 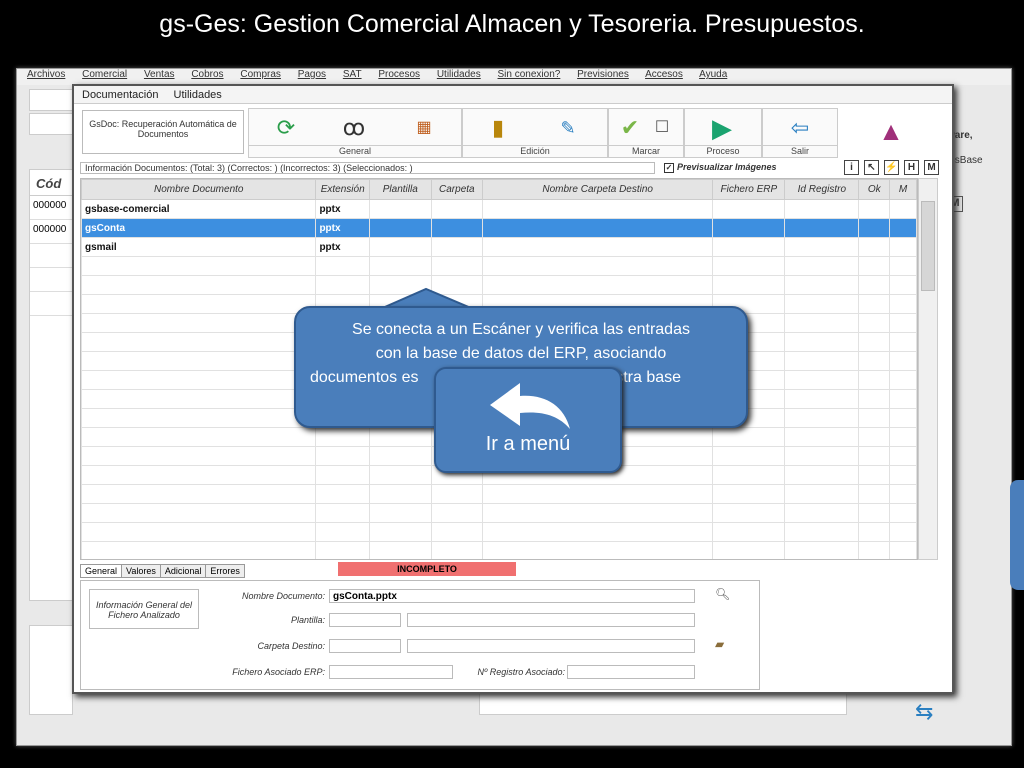 What do you see at coordinates (391, 672) in the screenshot?
I see `fichero-erp-field` at bounding box center [391, 672].